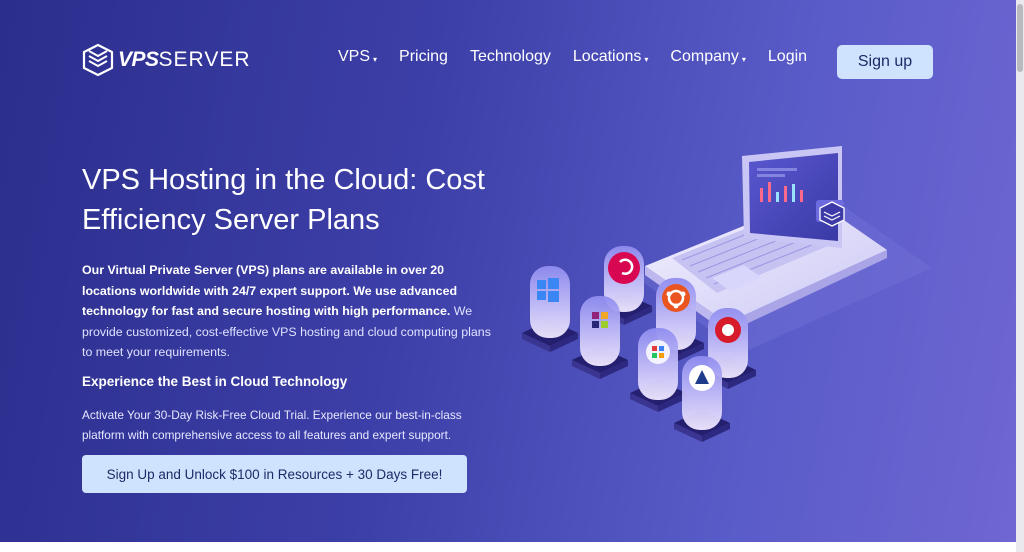 The height and width of the screenshot is (552, 1024). I want to click on nav-item-label: Pricing, so click(423, 56).